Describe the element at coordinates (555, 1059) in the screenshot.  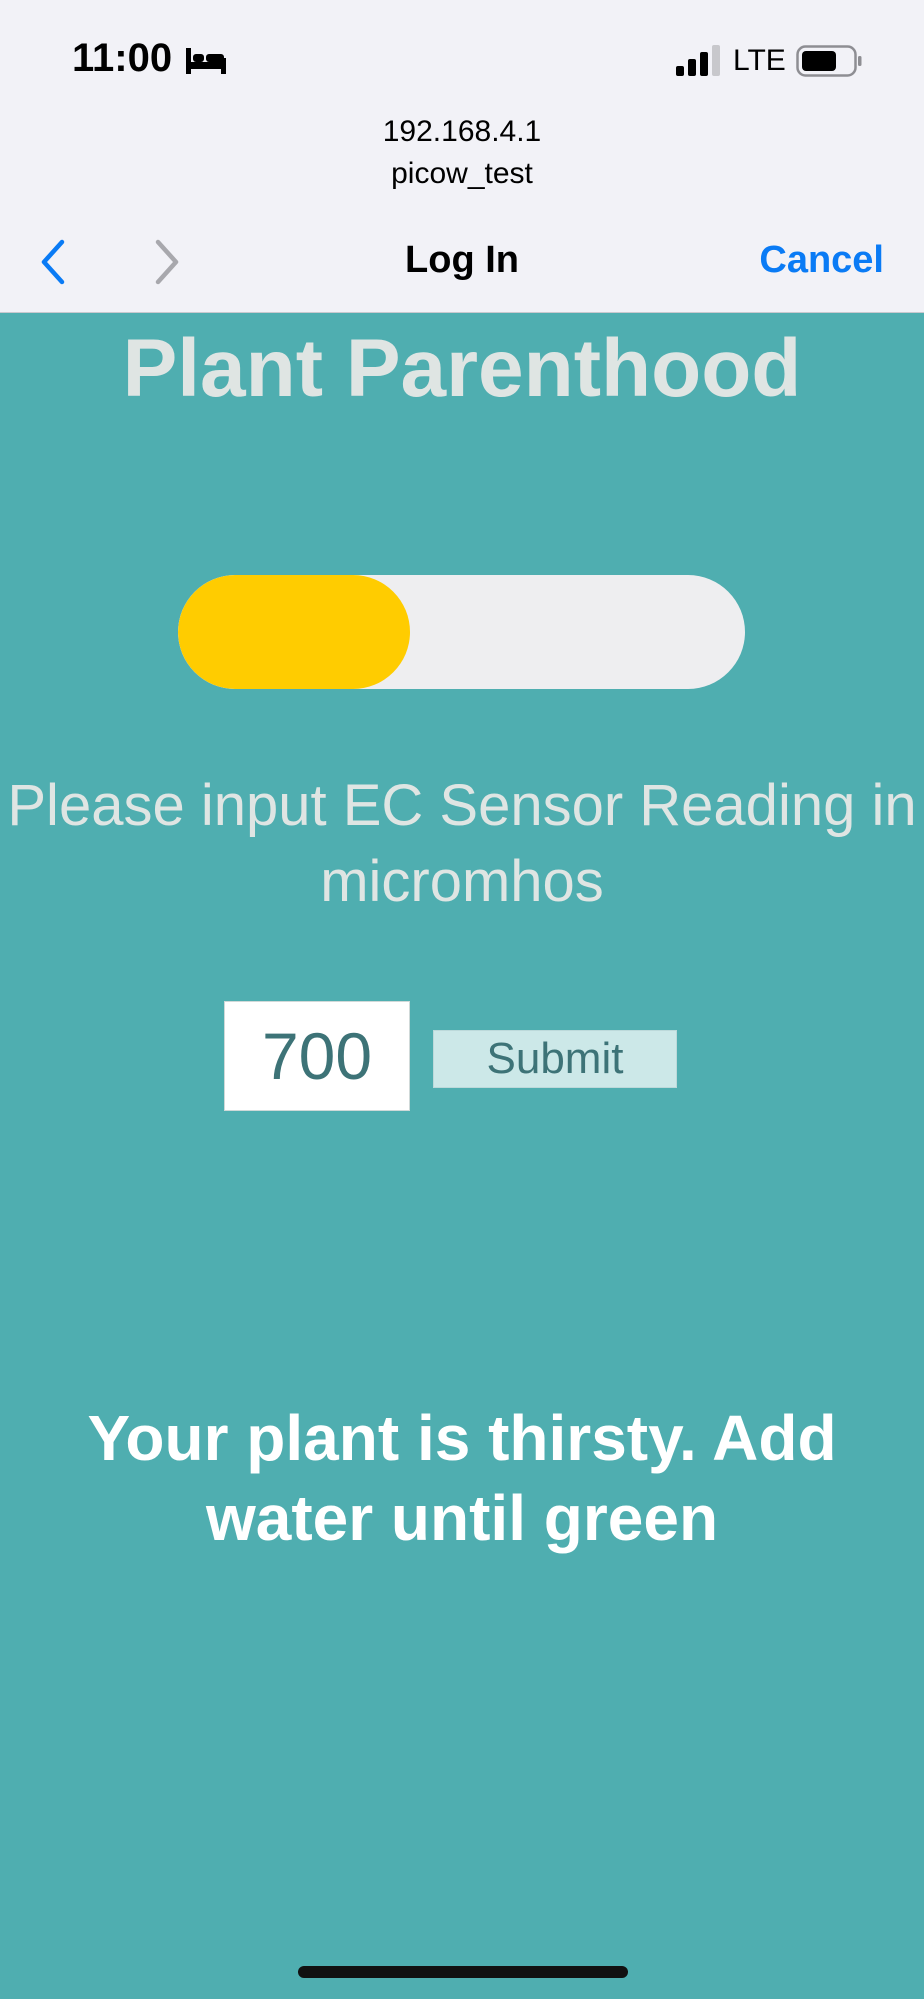
I see `submit-button: Submit` at that location.